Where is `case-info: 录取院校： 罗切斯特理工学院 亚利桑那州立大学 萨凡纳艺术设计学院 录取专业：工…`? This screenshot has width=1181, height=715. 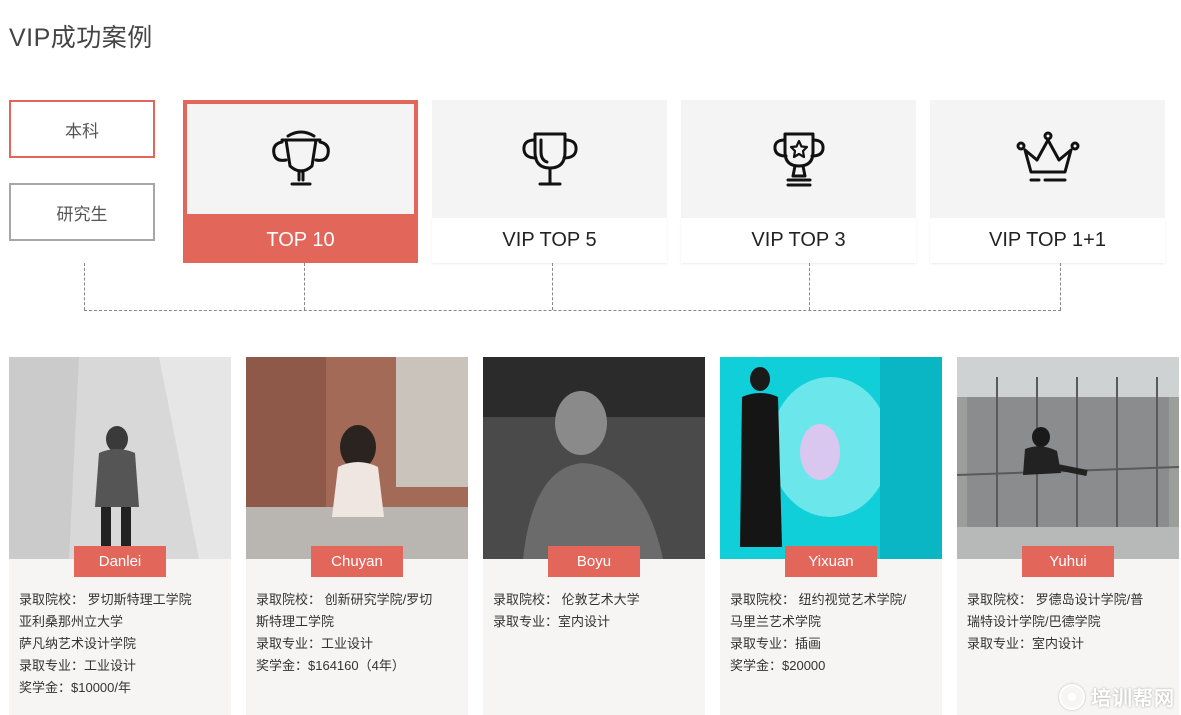 case-info: 录取院校： 罗切斯特理工学院 亚利桑那州立大学 萨凡纳艺术设计学院 录取专业：工… is located at coordinates (121, 644).